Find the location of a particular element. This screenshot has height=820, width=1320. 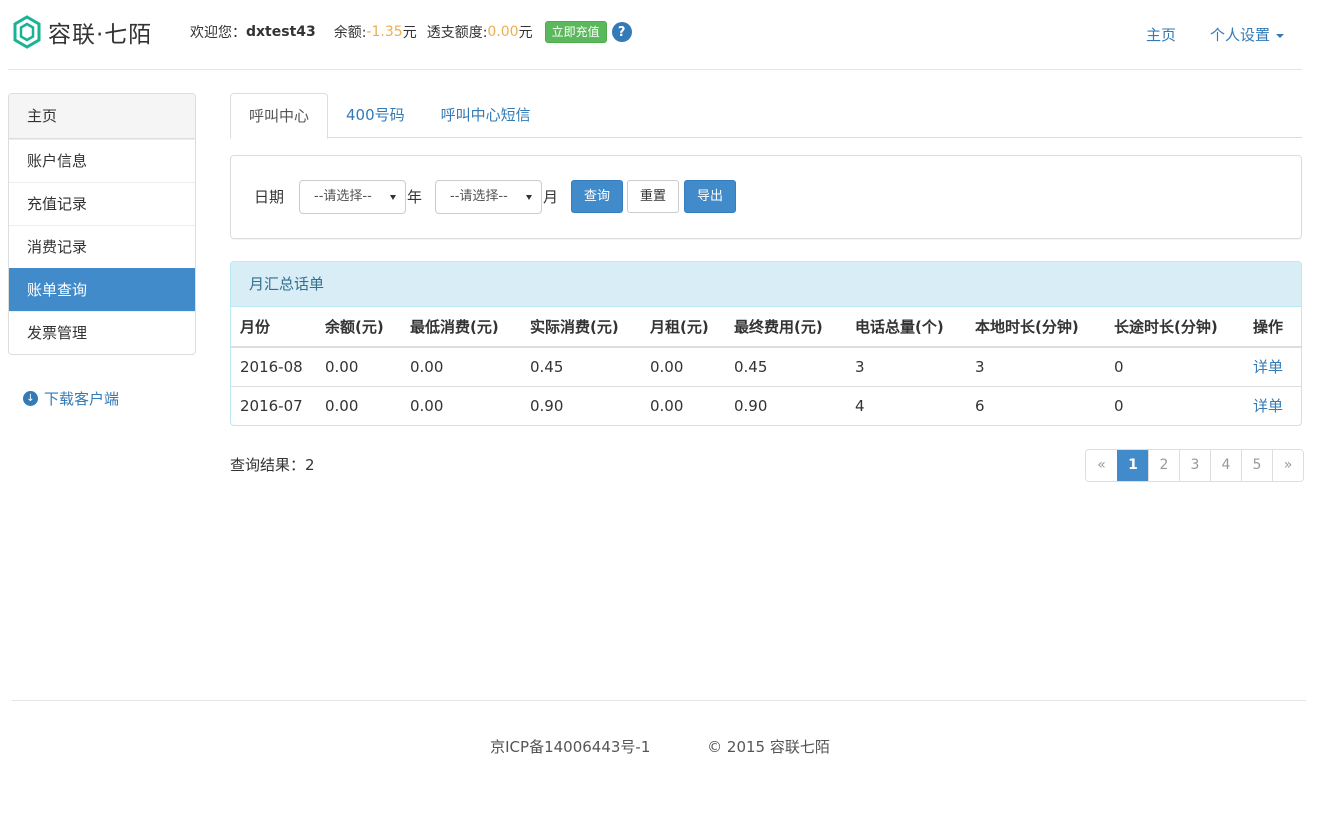

query-button: 查询 is located at coordinates (597, 196).